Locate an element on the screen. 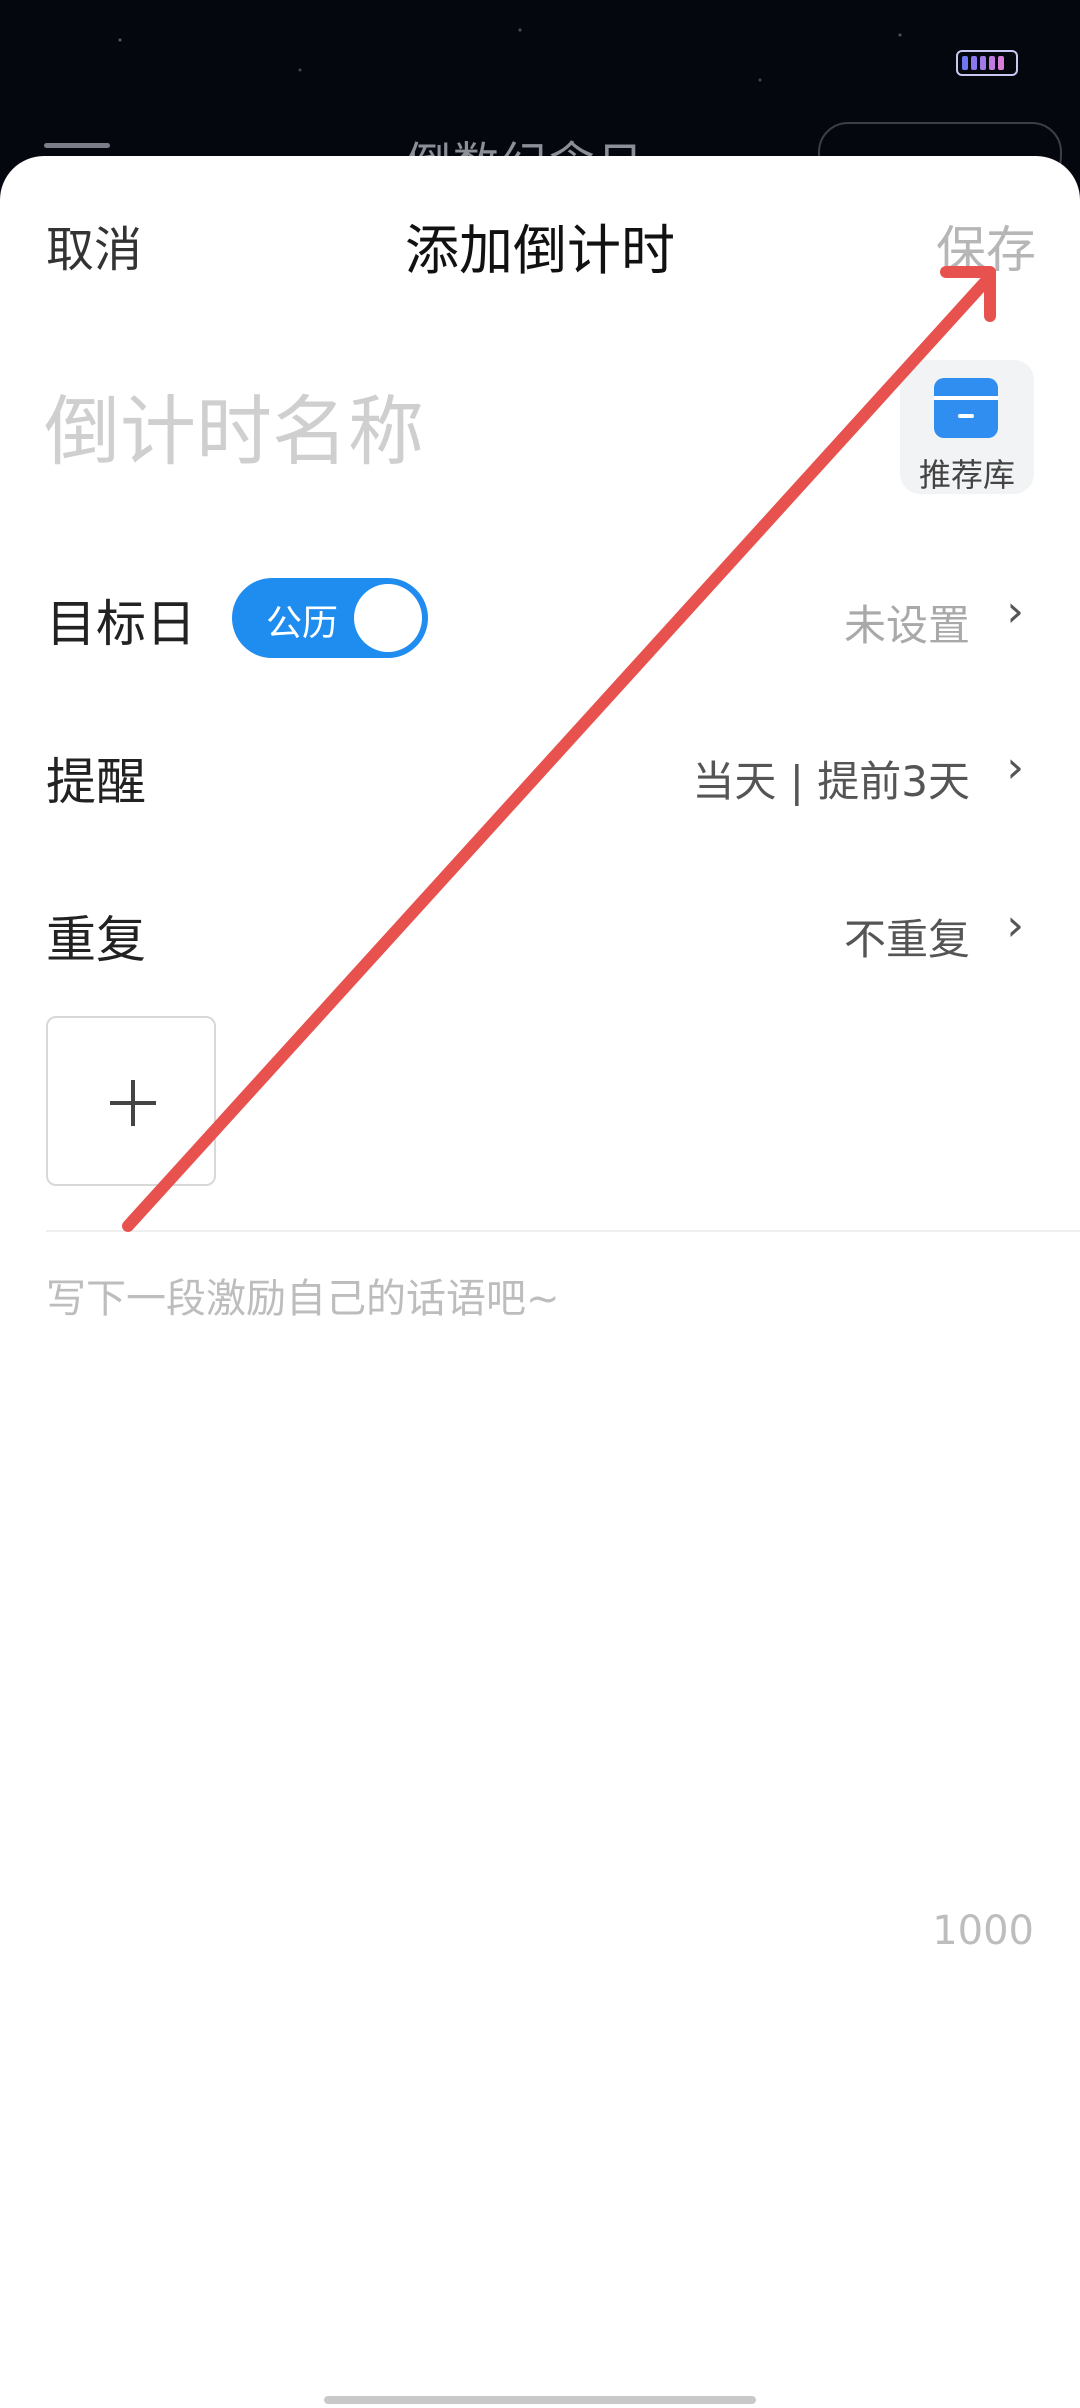 The width and height of the screenshot is (1080, 2408). repeat-value: 不重复 is located at coordinates (907, 936).